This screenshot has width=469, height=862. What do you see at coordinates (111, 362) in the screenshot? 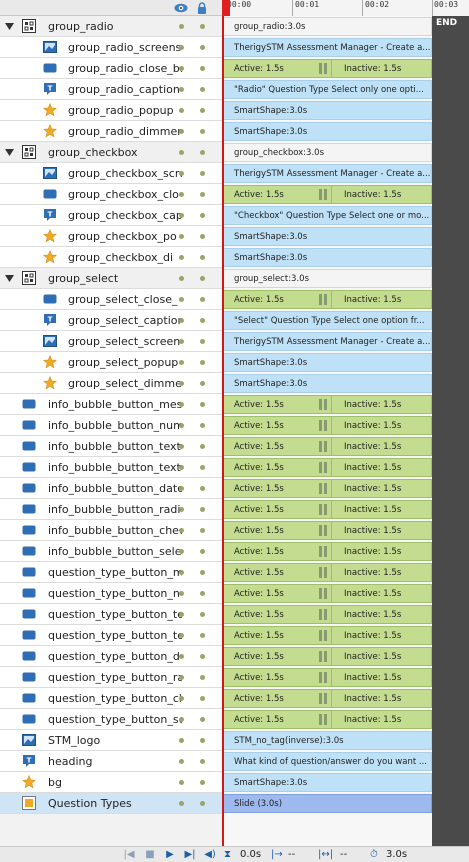
I see `layer-row: group_select_popup` at bounding box center [111, 362].